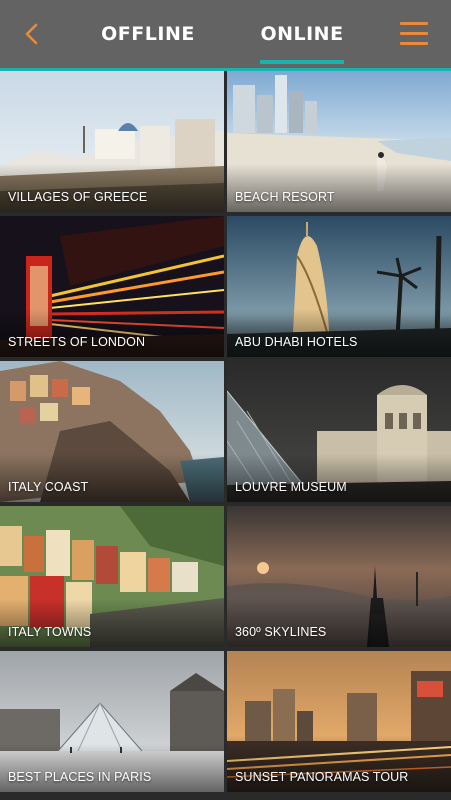  Describe the element at coordinates (291, 487) in the screenshot. I see `tour-label: LOUVRE MUSEUM` at that location.